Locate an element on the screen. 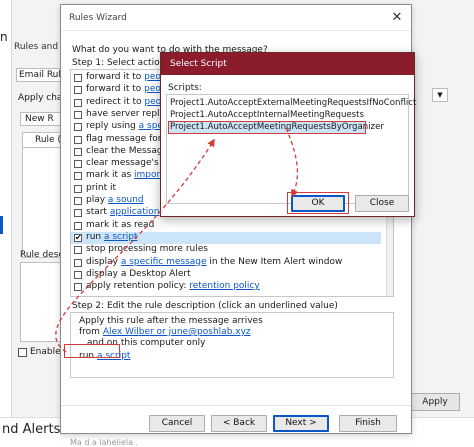 This screenshot has height=447, width=474. action-label: clear the Message is located at coordinates (127, 152).